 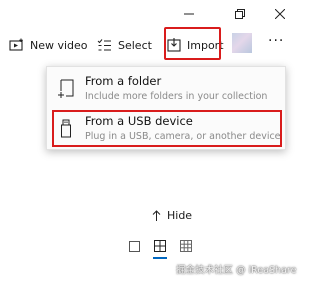 What do you see at coordinates (135, 45) in the screenshot?
I see `select-label: Select` at bounding box center [135, 45].